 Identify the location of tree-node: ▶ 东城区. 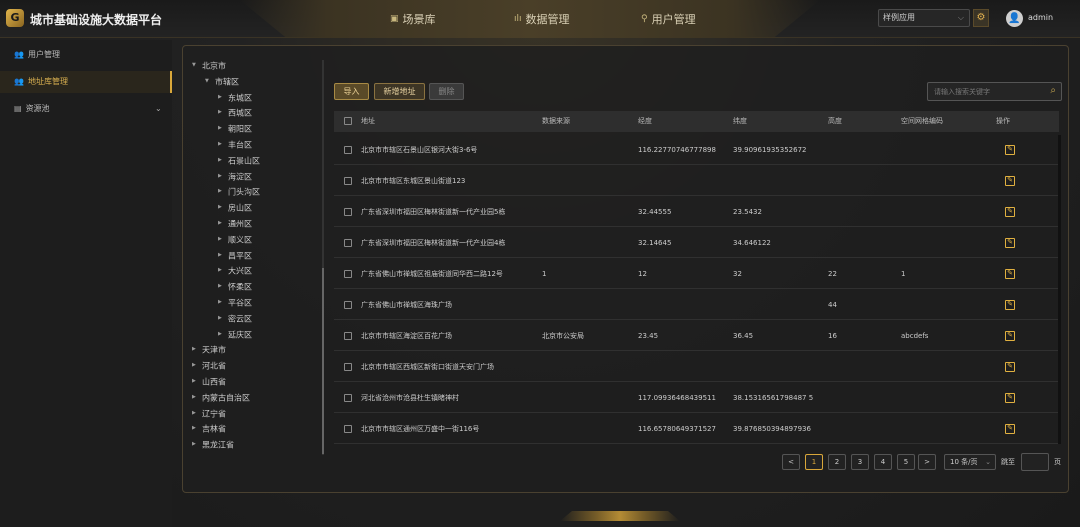
(254, 98).